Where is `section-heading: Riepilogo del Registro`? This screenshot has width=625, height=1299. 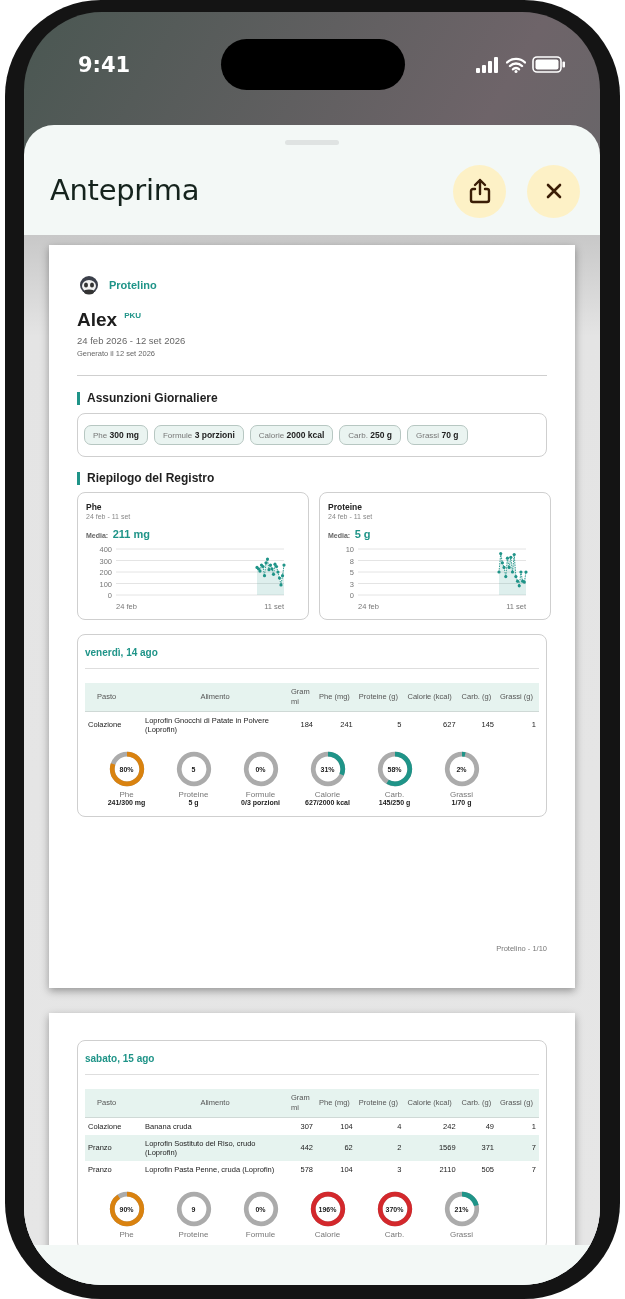
section-heading: Riepilogo del Registro is located at coordinates (312, 478).